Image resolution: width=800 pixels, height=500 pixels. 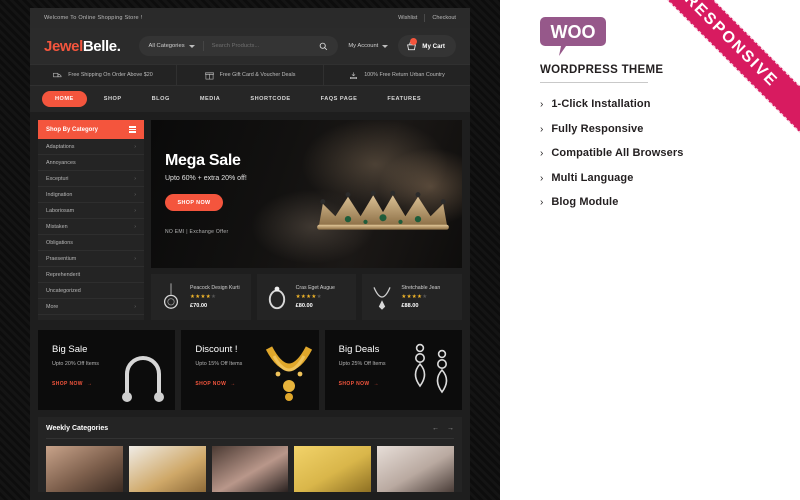 What do you see at coordinates (731, 45) in the screenshot?
I see `responsive-ribbon-label: RESPONSIVE` at bounding box center [731, 45].